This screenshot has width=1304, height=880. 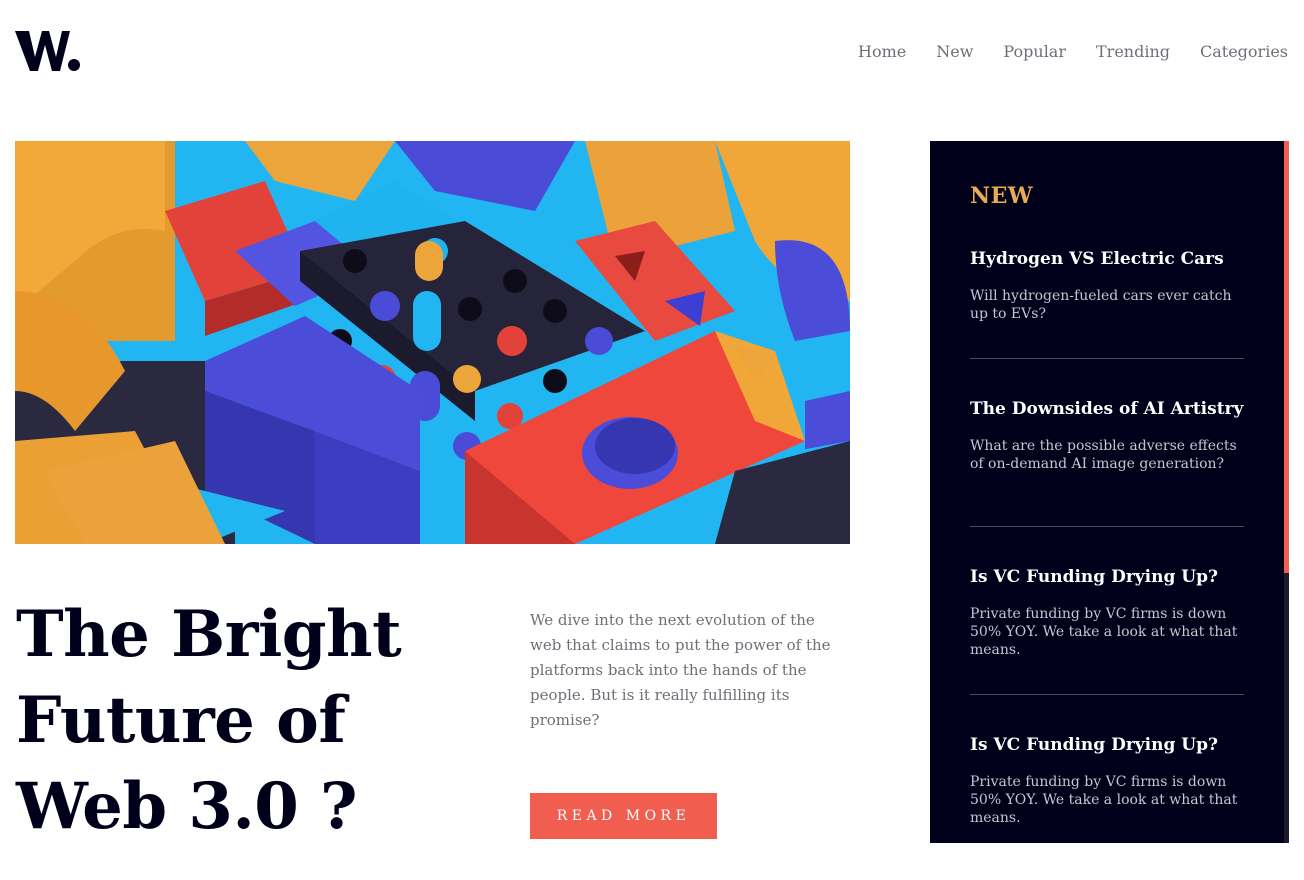 I want to click on nav-home: Home, so click(x=882, y=51).